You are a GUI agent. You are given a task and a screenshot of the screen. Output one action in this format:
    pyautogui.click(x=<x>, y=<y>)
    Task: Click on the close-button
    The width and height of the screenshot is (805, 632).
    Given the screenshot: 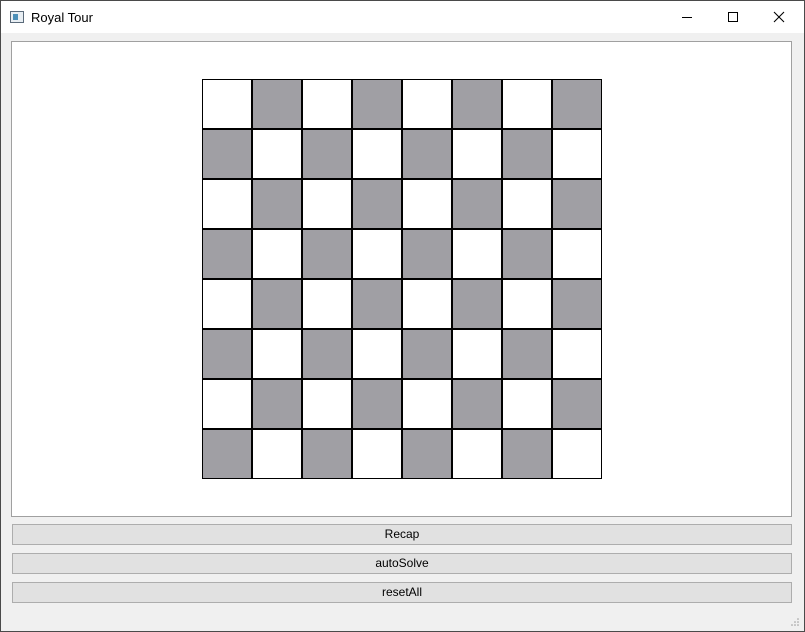 What is the action you would take?
    pyautogui.click(x=779, y=17)
    